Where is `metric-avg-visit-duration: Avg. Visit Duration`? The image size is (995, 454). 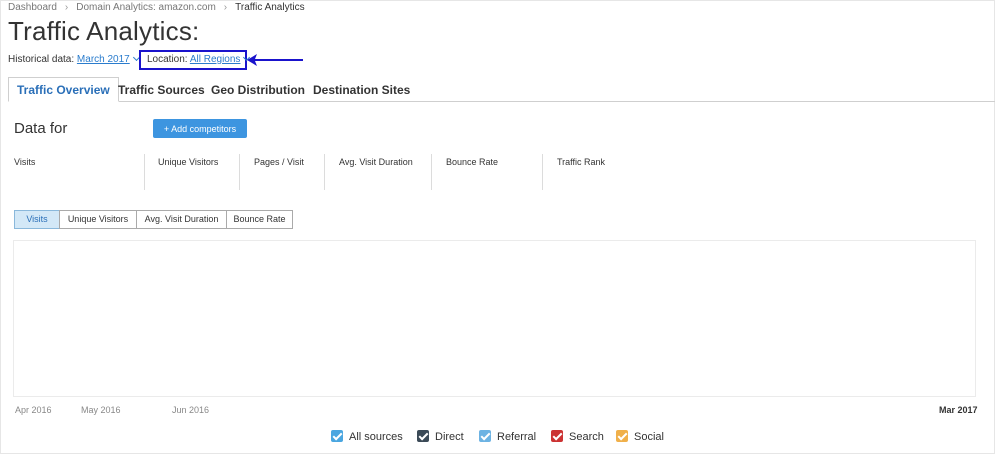
metric-avg-visit-duration: Avg. Visit Duration is located at coordinates (376, 162).